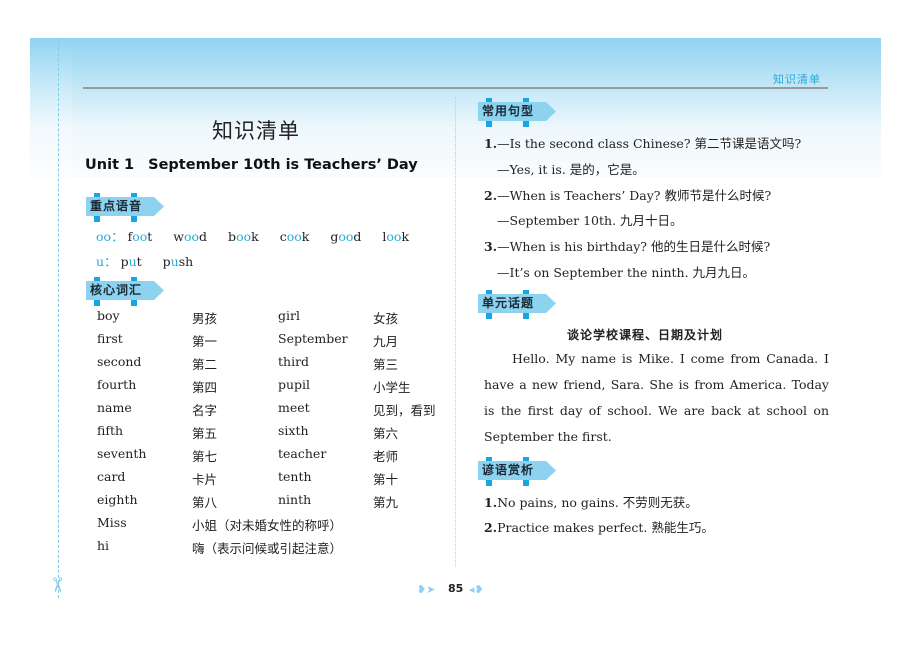 This screenshot has width=920, height=651. What do you see at coordinates (346, 236) in the screenshot?
I see `example-word: good` at bounding box center [346, 236].